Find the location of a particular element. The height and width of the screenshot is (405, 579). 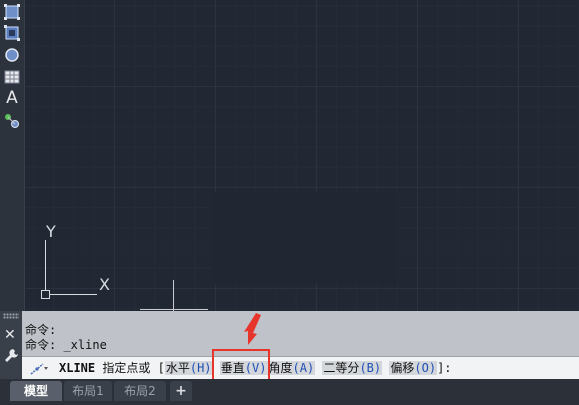

xline-command-icon is located at coordinates (39, 369).